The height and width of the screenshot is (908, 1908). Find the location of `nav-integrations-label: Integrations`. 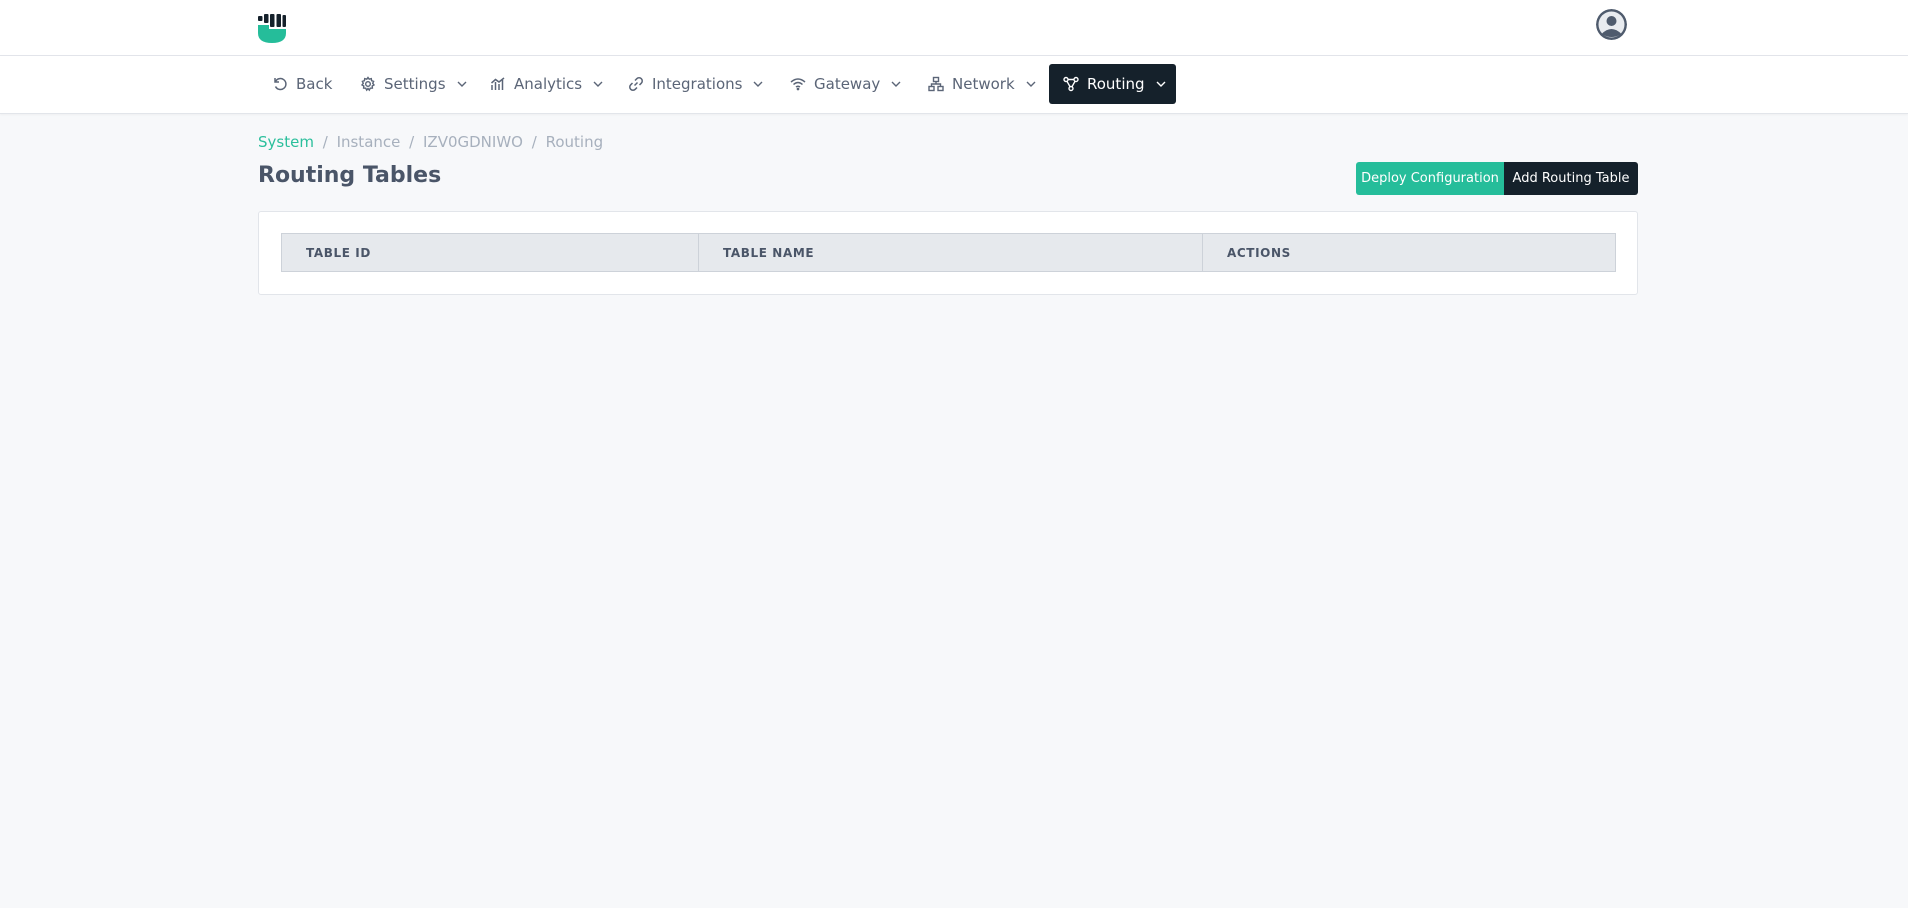

nav-integrations-label: Integrations is located at coordinates (697, 84).